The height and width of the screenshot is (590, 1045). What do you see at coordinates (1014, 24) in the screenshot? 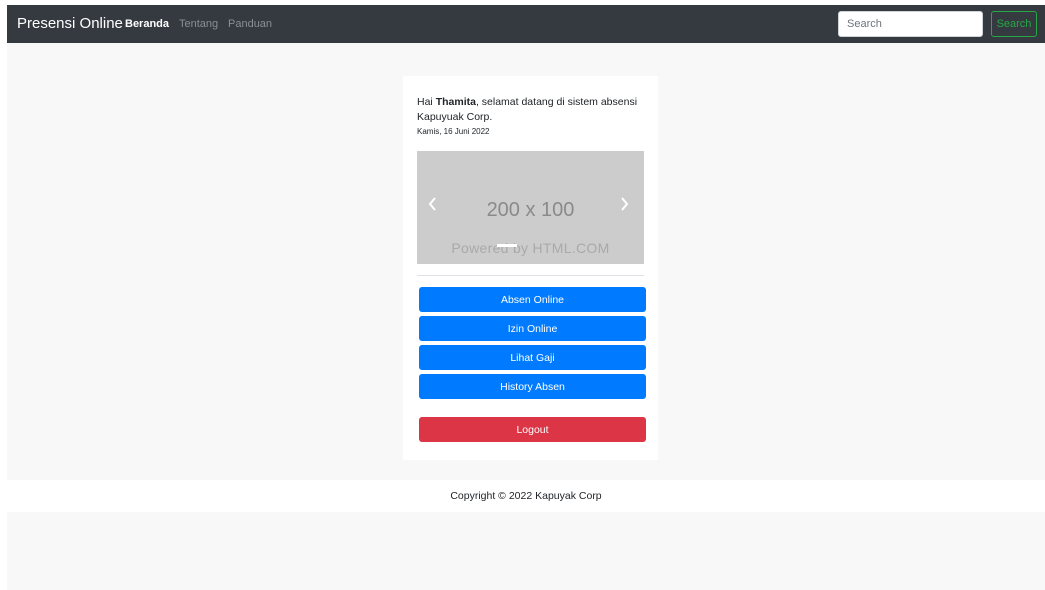
I see `search-button: Search` at bounding box center [1014, 24].